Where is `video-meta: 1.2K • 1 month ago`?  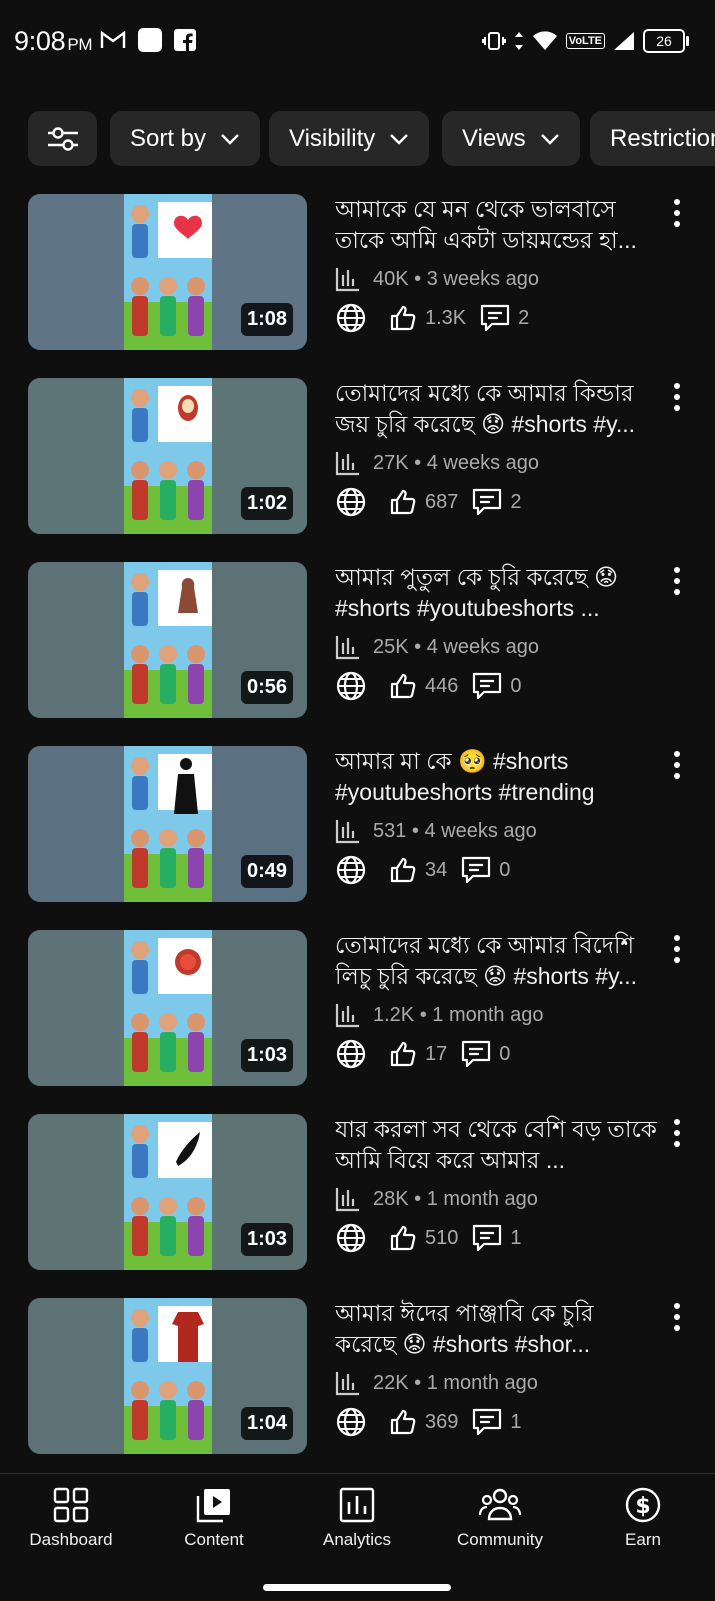
video-meta: 1.2K • 1 month ago is located at coordinates (439, 1015).